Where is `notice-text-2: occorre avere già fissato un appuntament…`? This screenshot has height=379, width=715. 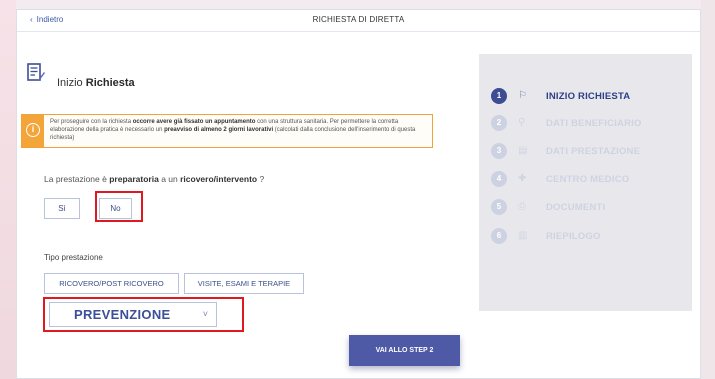
notice-text-2: occorre avere già fissato un appuntament… is located at coordinates (194, 122).